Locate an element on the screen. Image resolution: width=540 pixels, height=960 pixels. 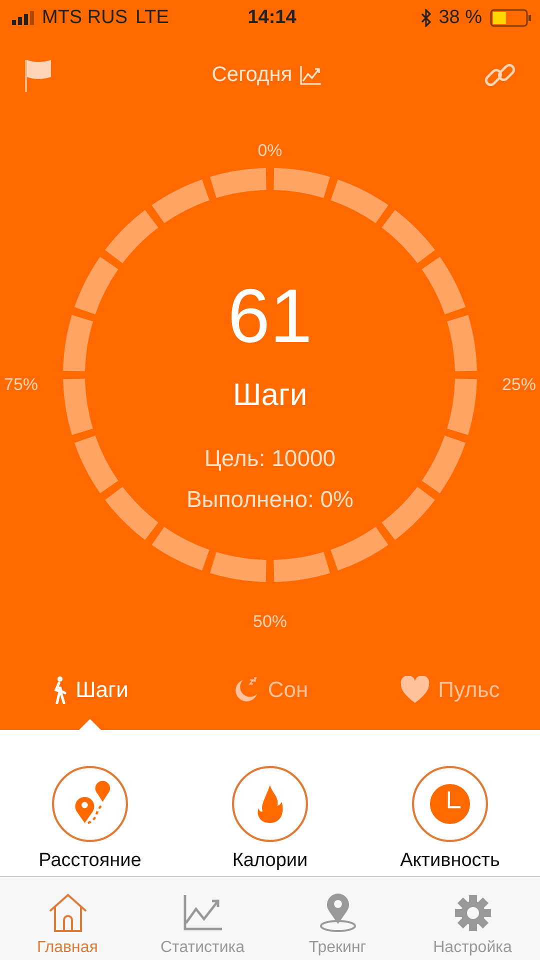
percent-label: 75% is located at coordinates (21, 385).